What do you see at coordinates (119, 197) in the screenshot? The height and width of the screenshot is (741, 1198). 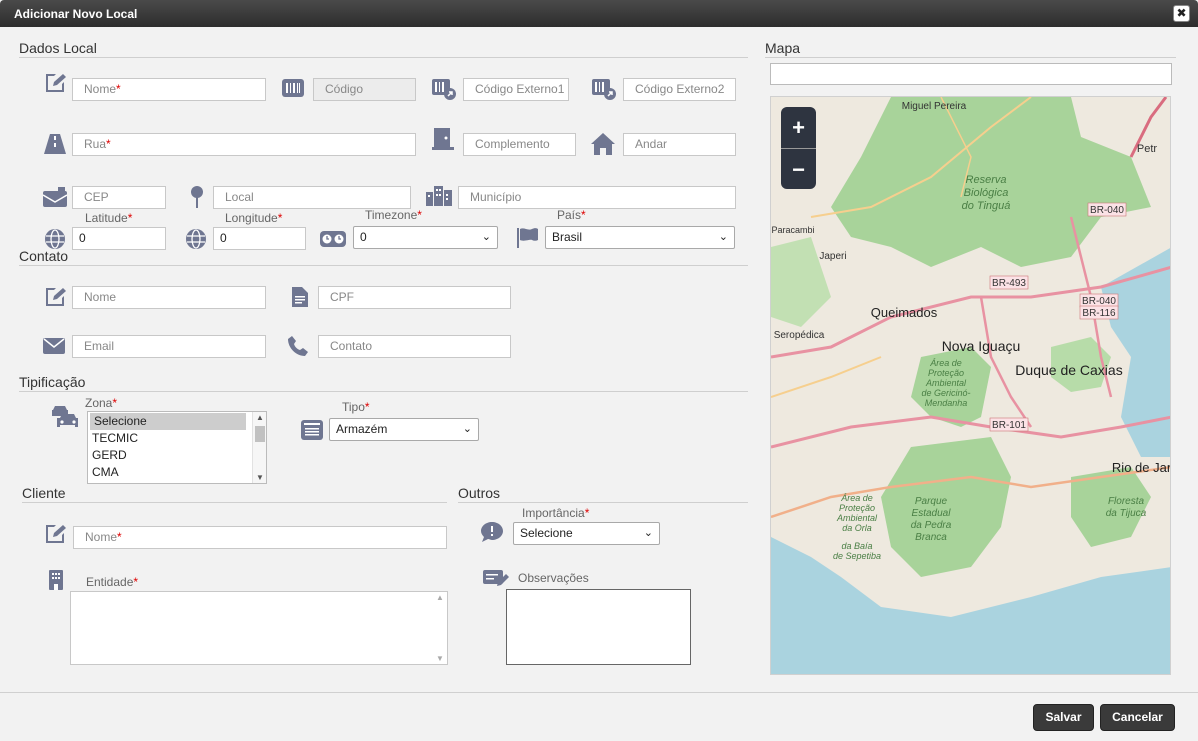 I see `cep-input: CEP` at bounding box center [119, 197].